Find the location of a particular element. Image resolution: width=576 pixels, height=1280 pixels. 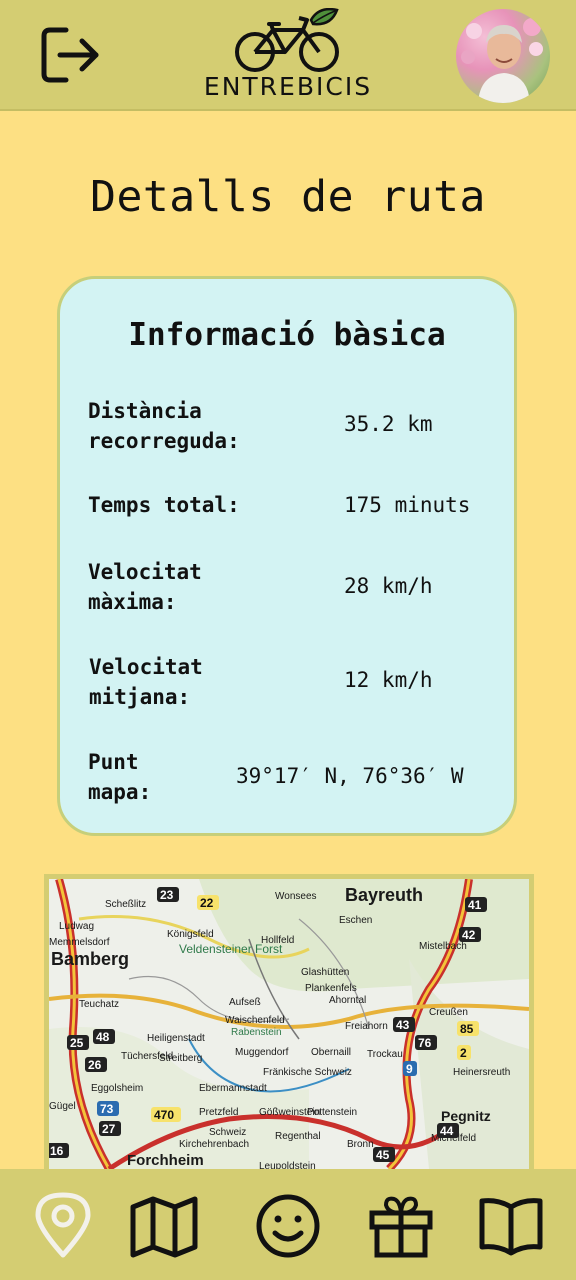

nav-rewards is located at coordinates (401, 1226).